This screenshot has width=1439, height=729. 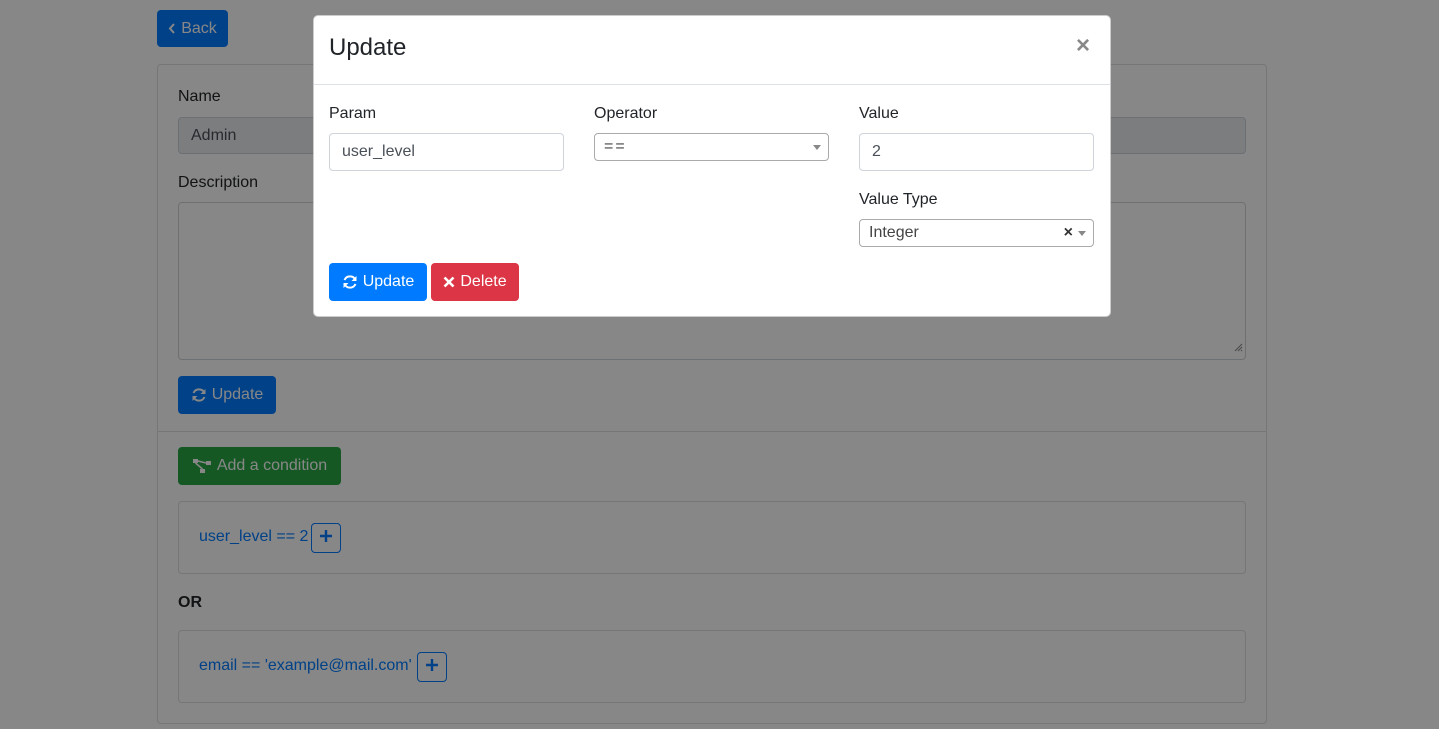 What do you see at coordinates (388, 281) in the screenshot?
I see `modal-update-label: Update` at bounding box center [388, 281].